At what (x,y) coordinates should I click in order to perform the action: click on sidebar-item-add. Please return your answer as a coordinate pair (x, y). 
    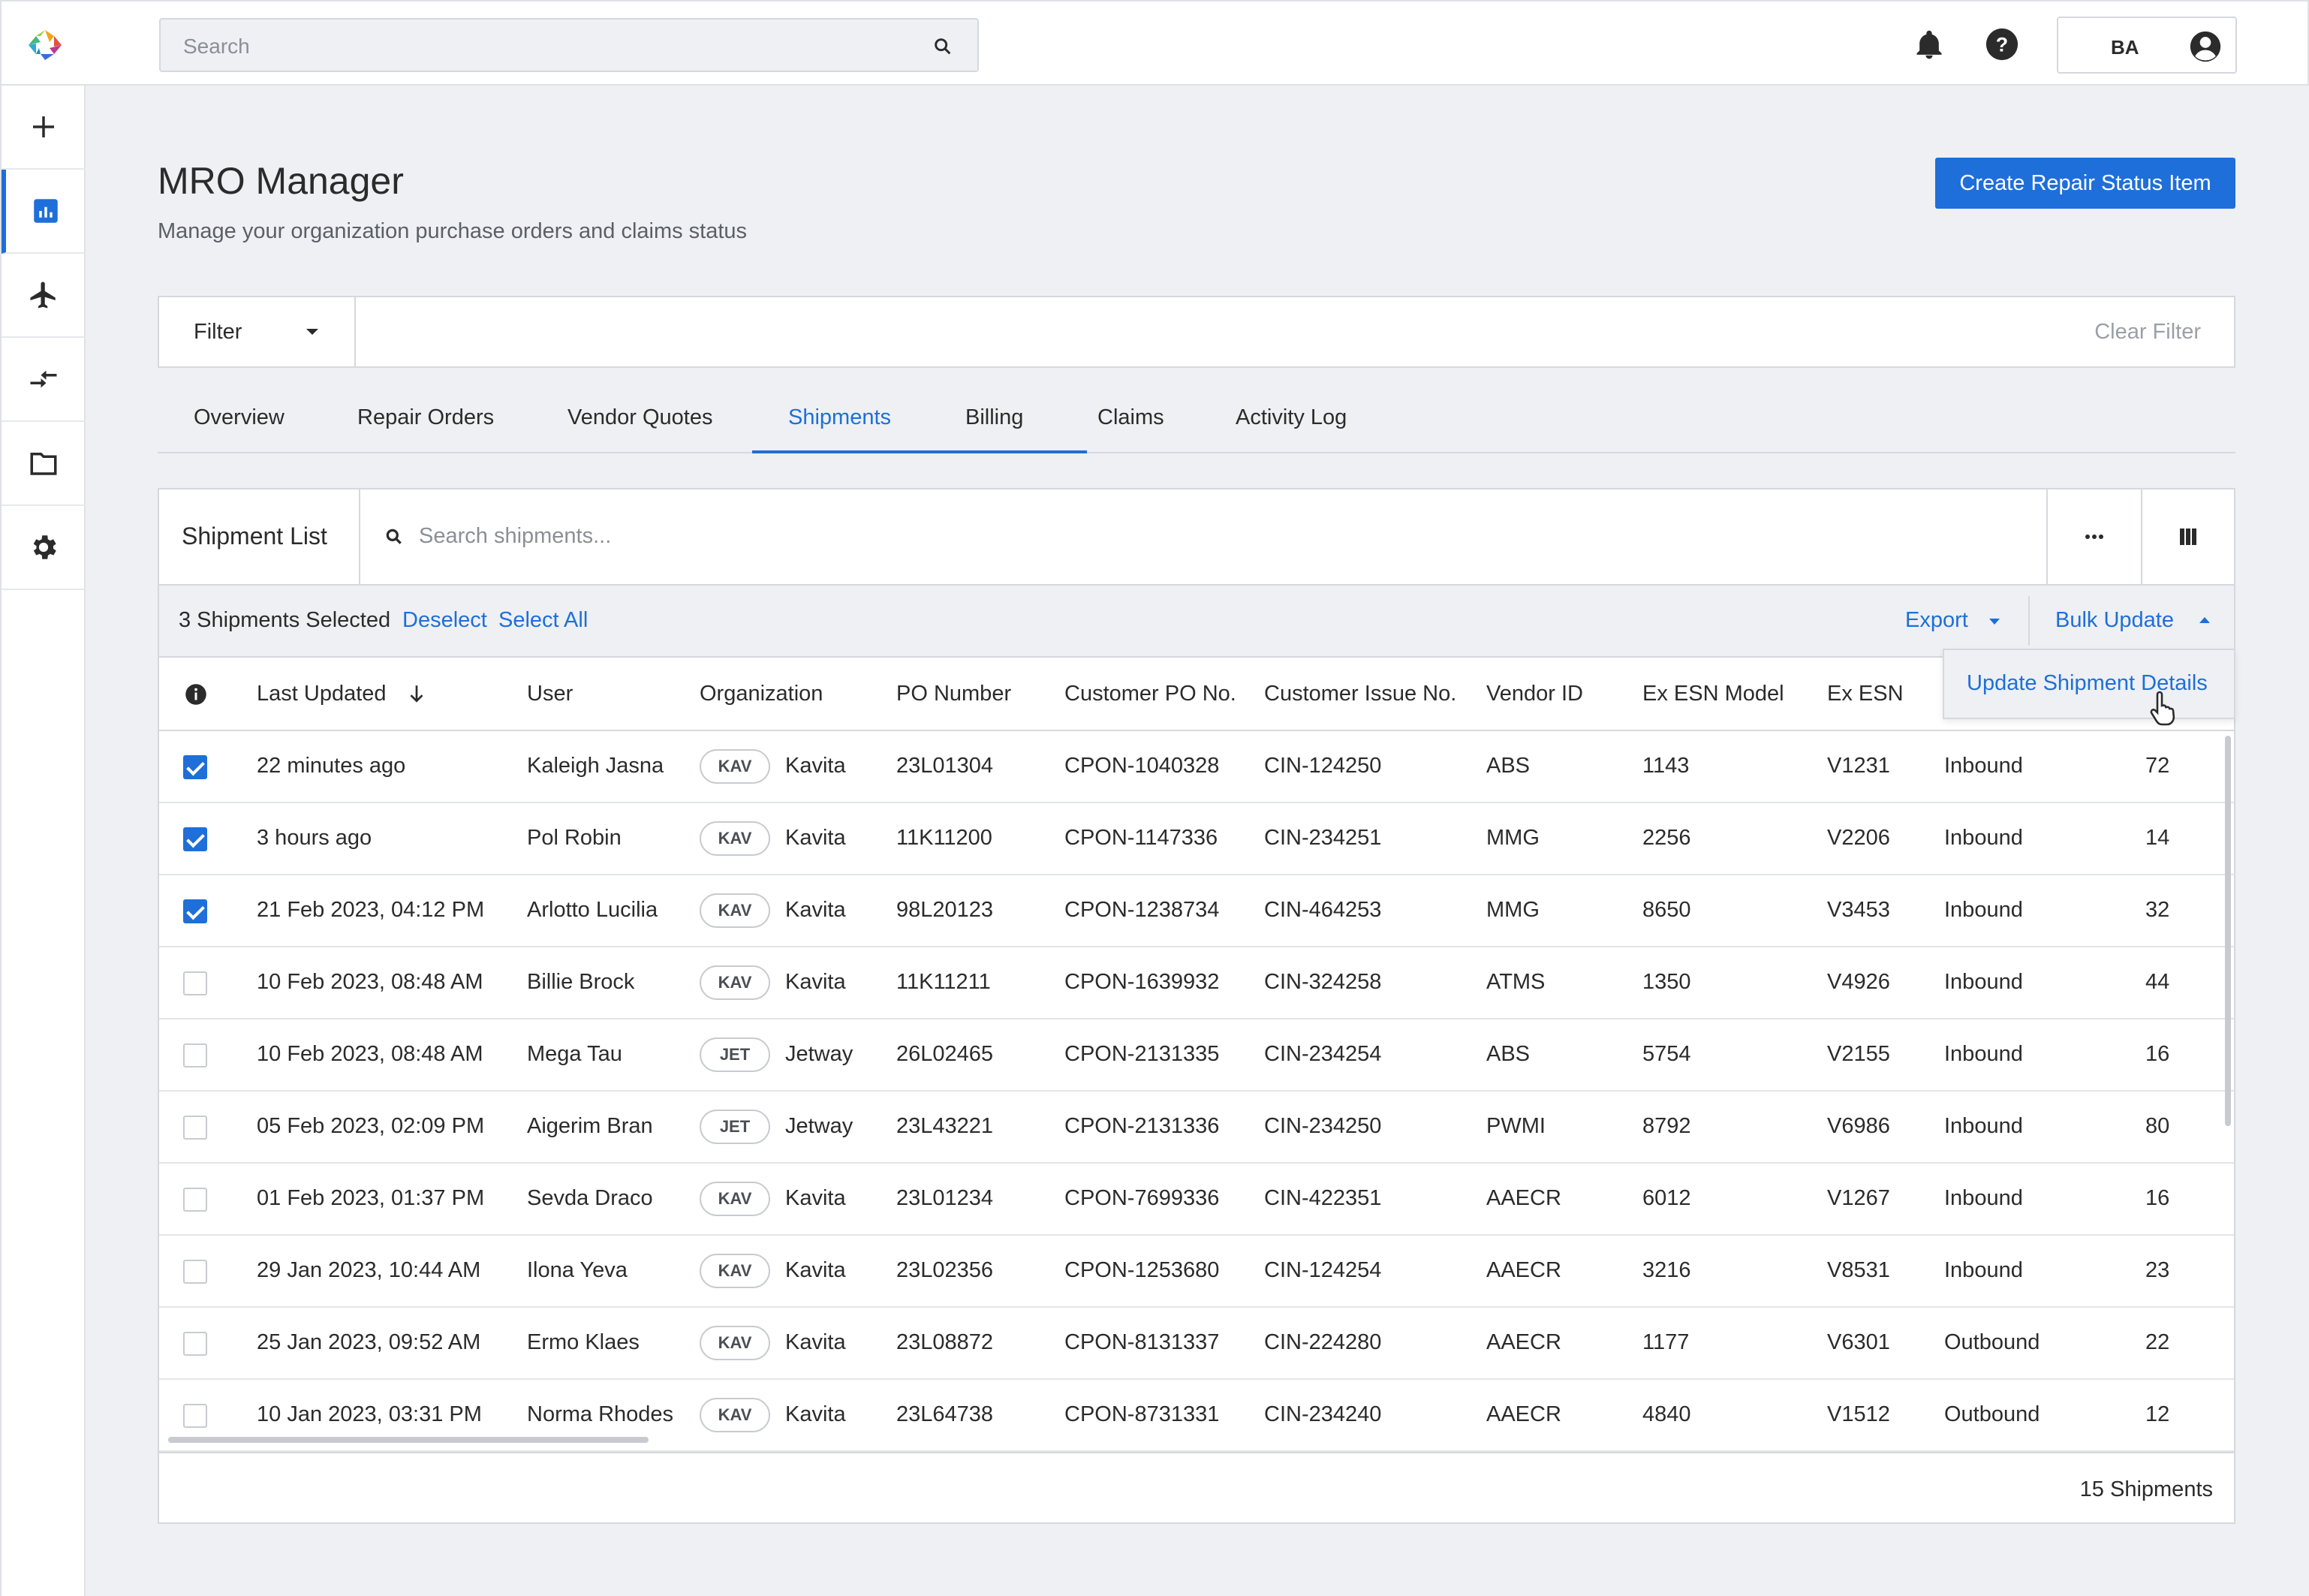
    Looking at the image, I should click on (44, 128).